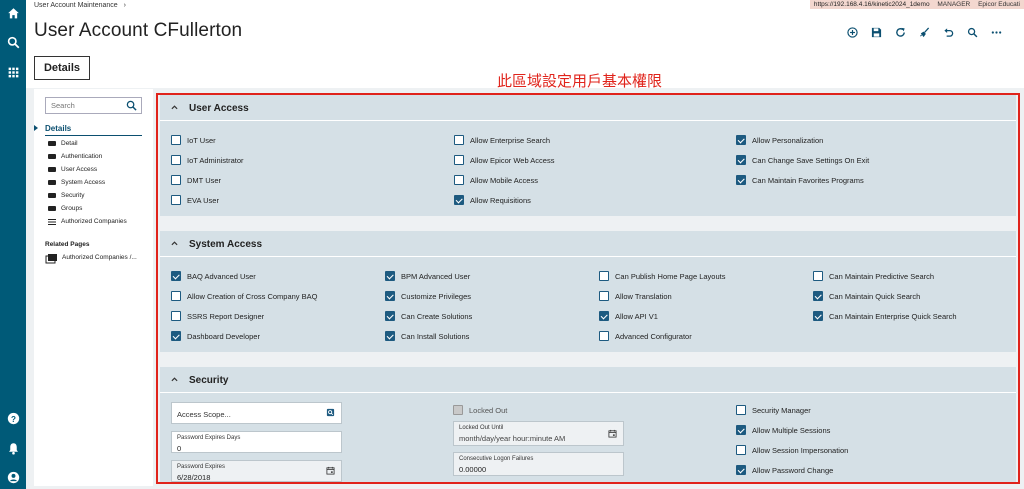 This screenshot has width=1024, height=489. What do you see at coordinates (628, 316) in the screenshot?
I see `allow-api-v1-checkbox: Allow API V1` at bounding box center [628, 316].